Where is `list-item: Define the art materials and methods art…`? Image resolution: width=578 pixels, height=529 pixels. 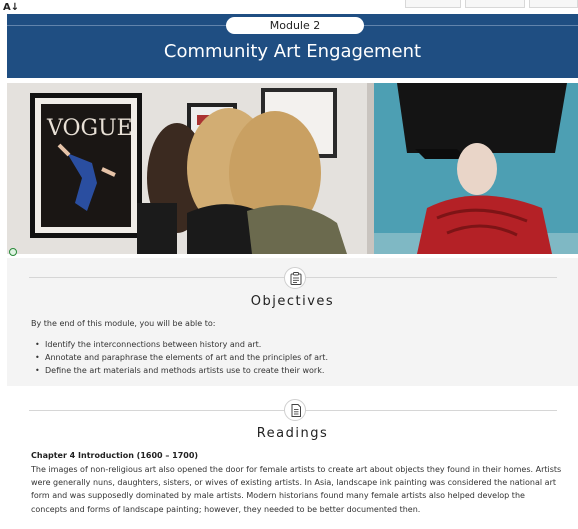
list-item: Define the art materials and methods art… is located at coordinates (181, 370).